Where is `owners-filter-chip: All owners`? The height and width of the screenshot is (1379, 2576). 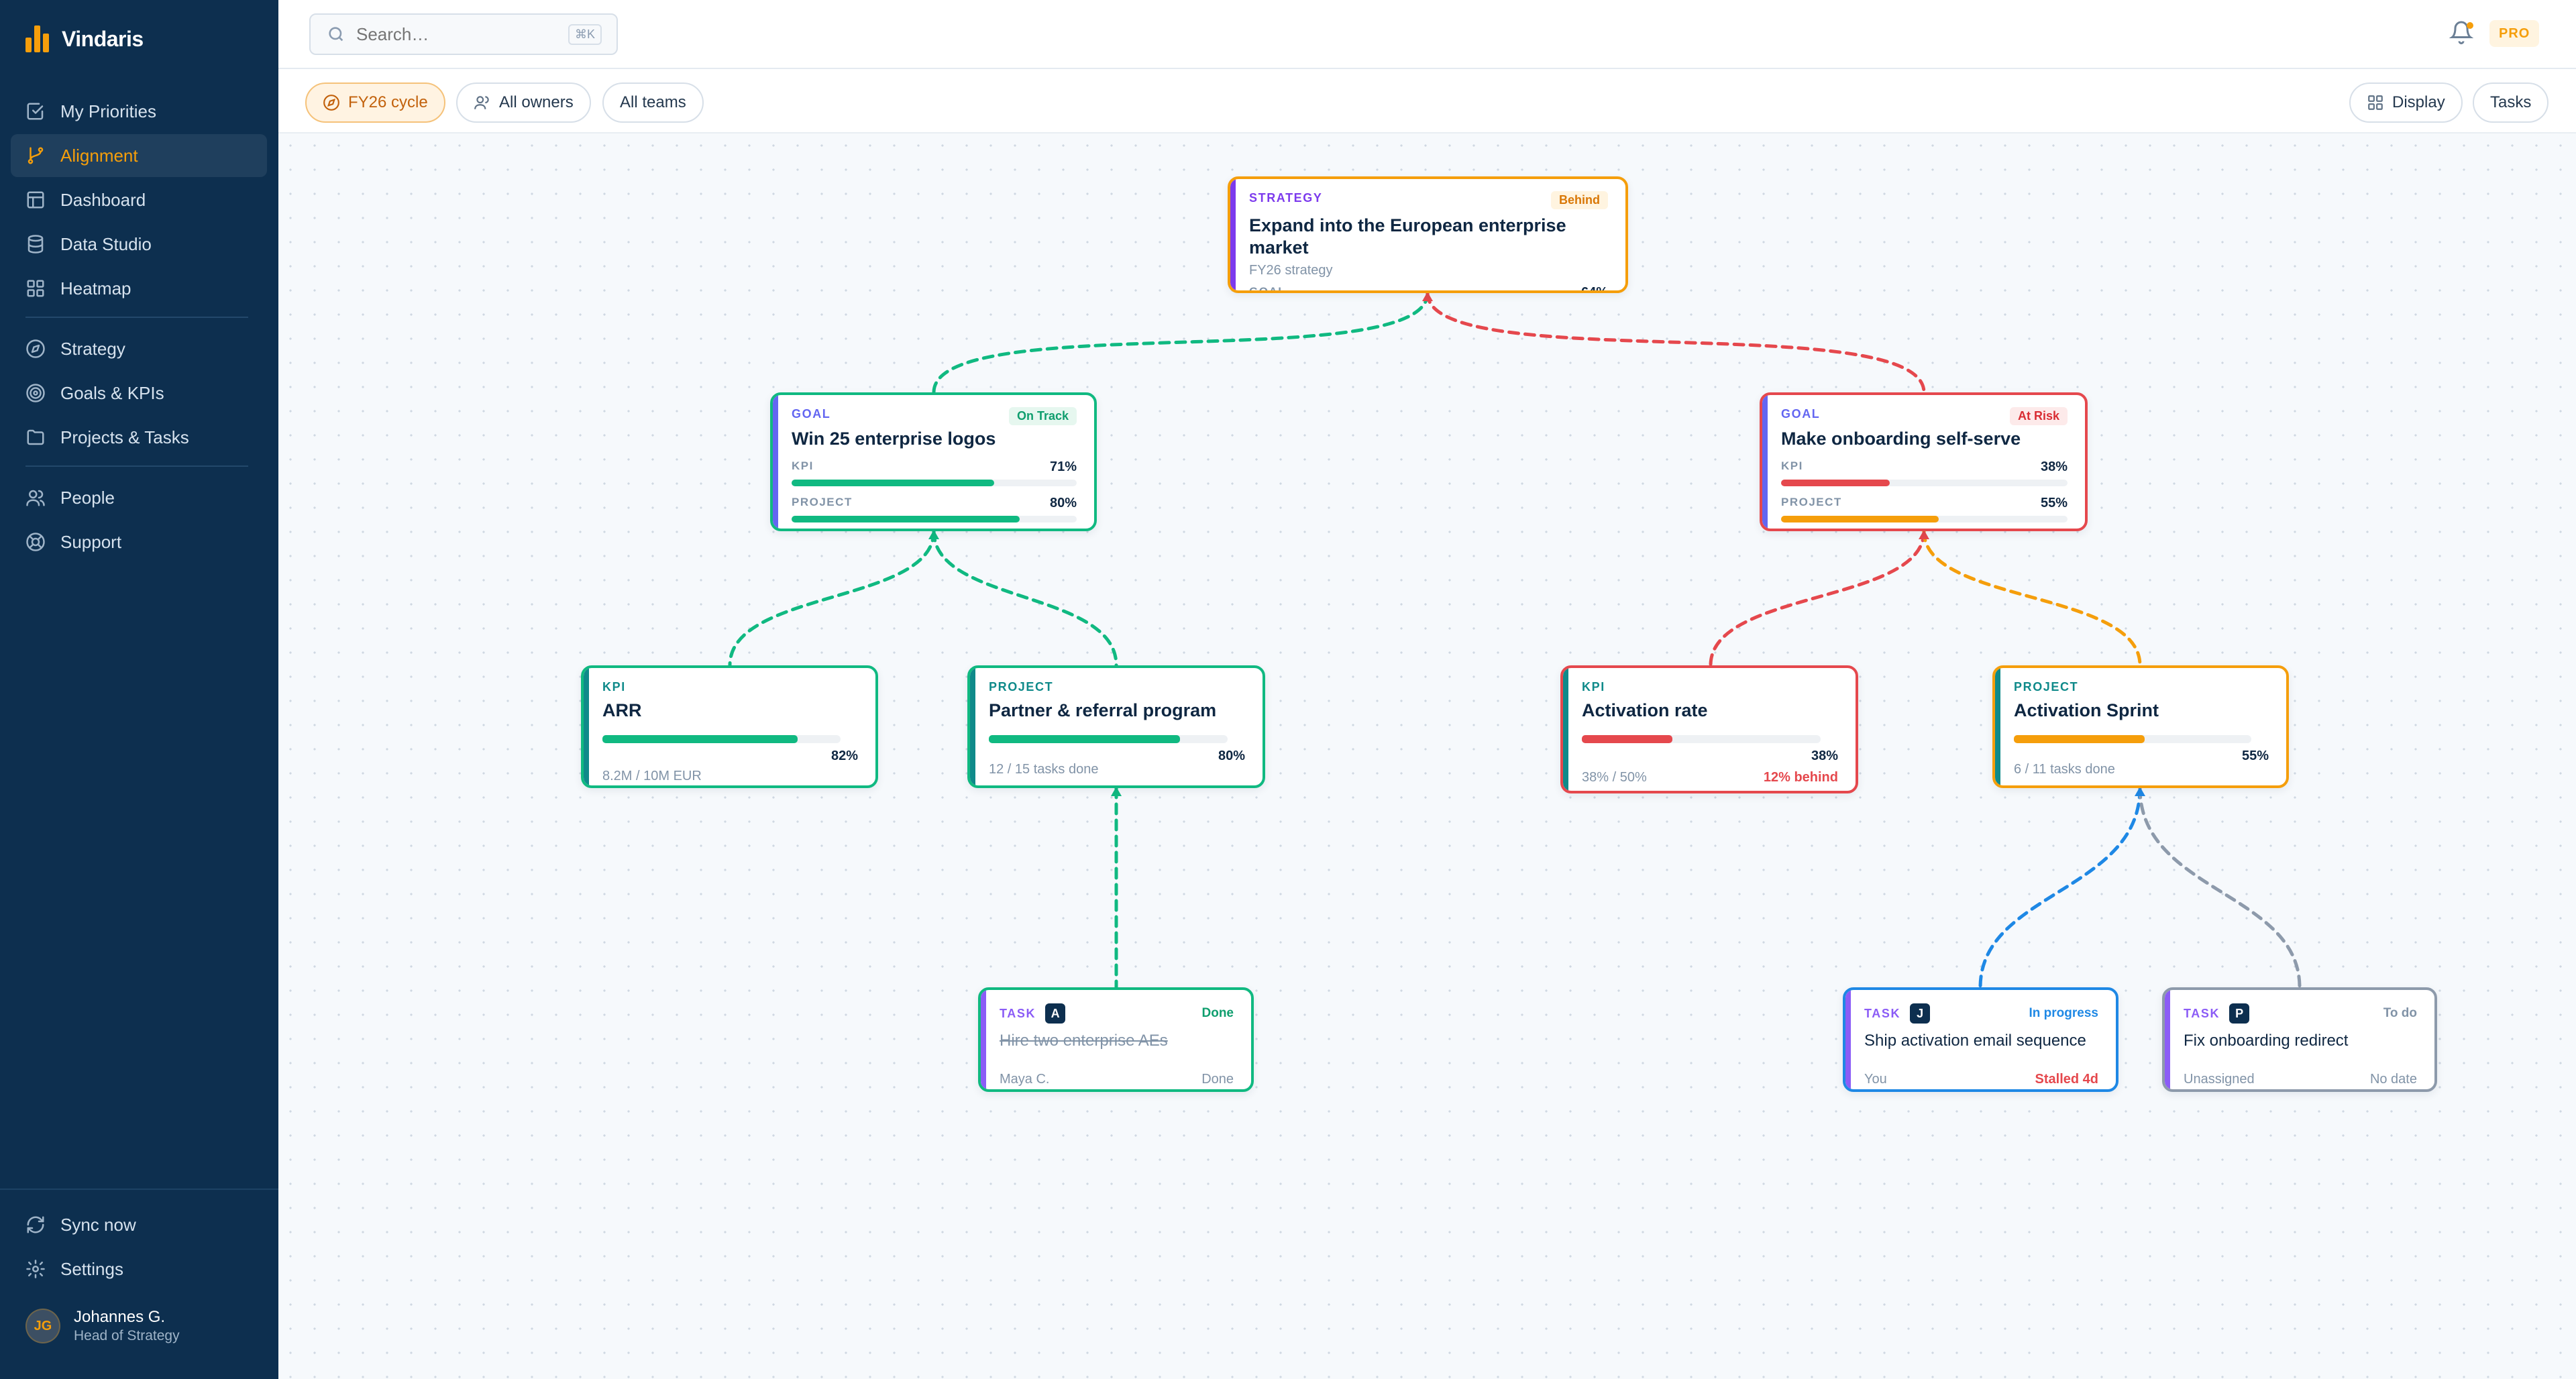
owners-filter-chip: All owners is located at coordinates (523, 102).